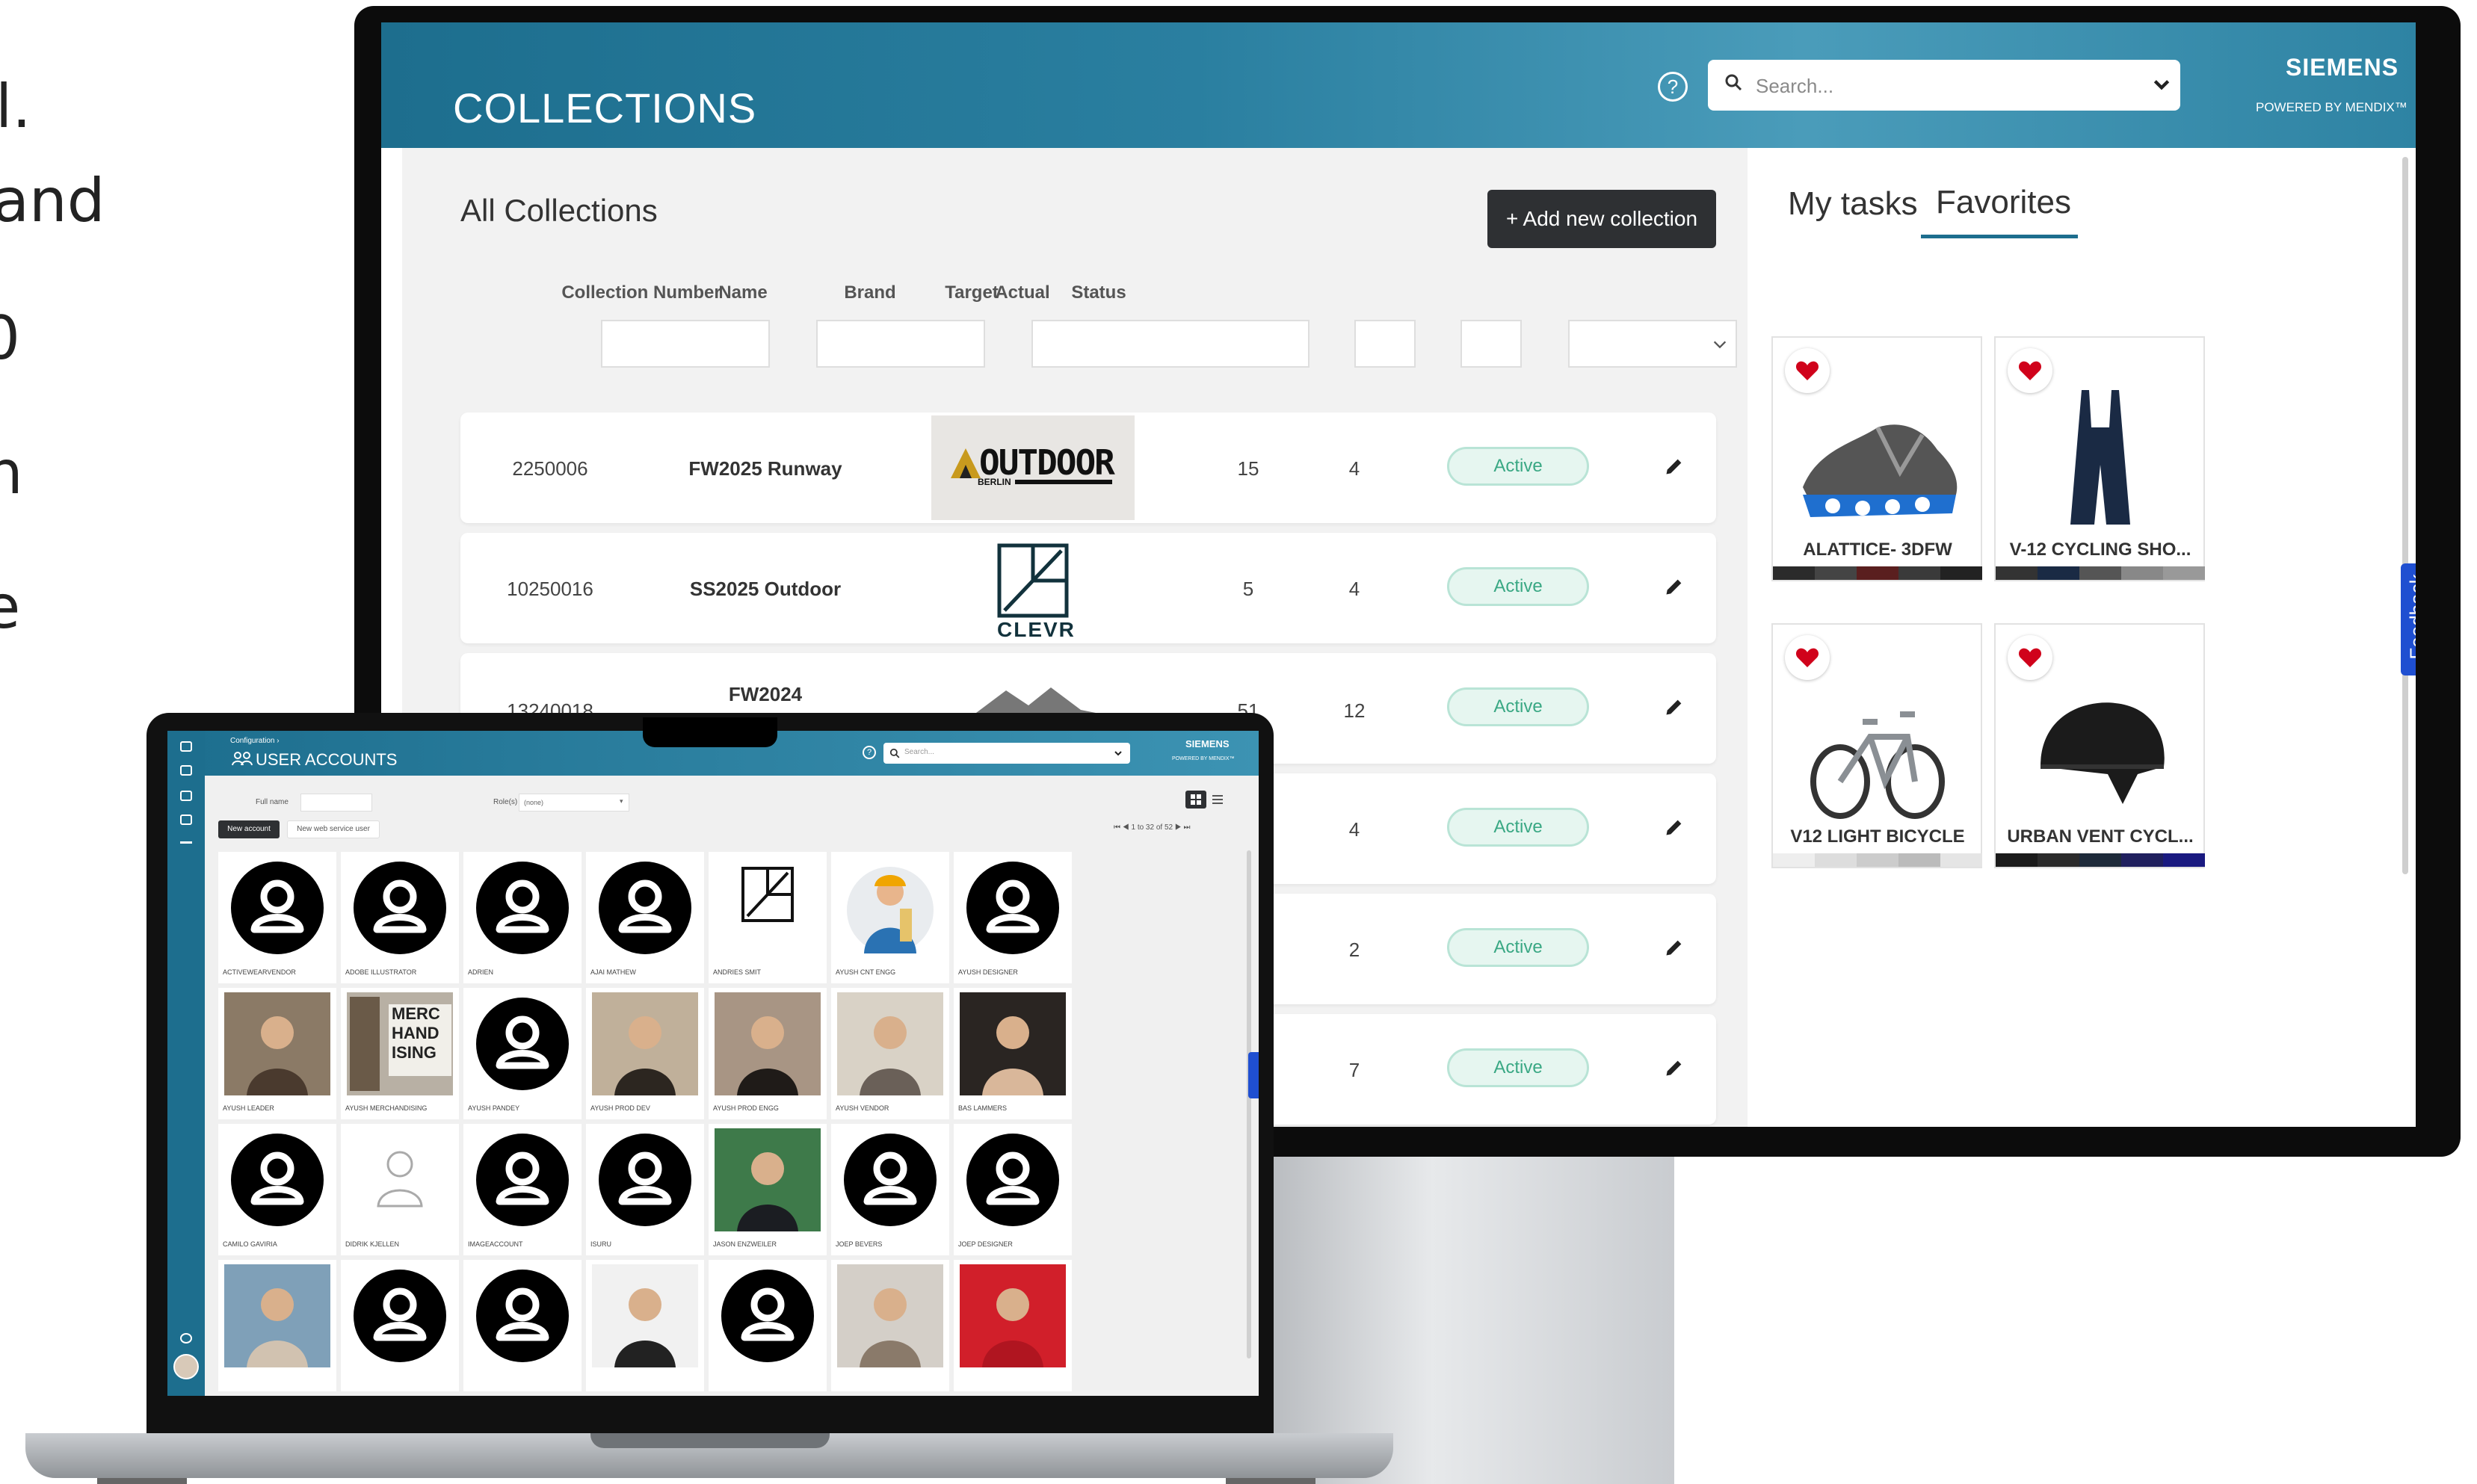 The width and height of the screenshot is (2477, 1484). Describe the element at coordinates (768, 917) in the screenshot. I see `user-tile: ANDRIES SMIT` at that location.